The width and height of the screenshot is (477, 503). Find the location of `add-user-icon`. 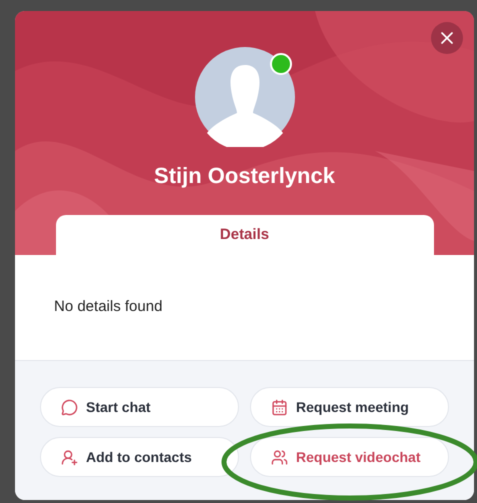

add-user-icon is located at coordinates (69, 457).